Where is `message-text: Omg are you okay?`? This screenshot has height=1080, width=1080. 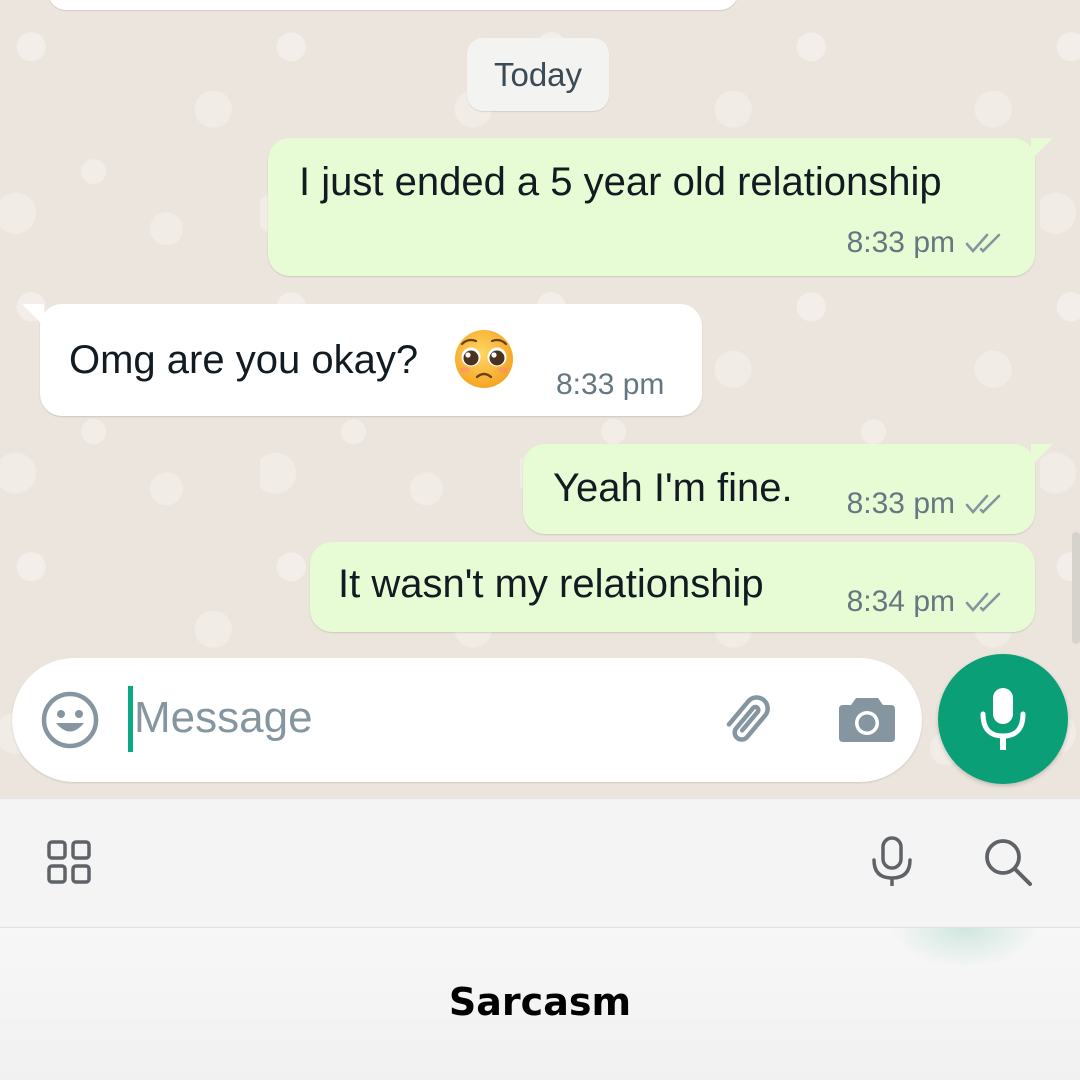
message-text: Omg are you okay? is located at coordinates (244, 360).